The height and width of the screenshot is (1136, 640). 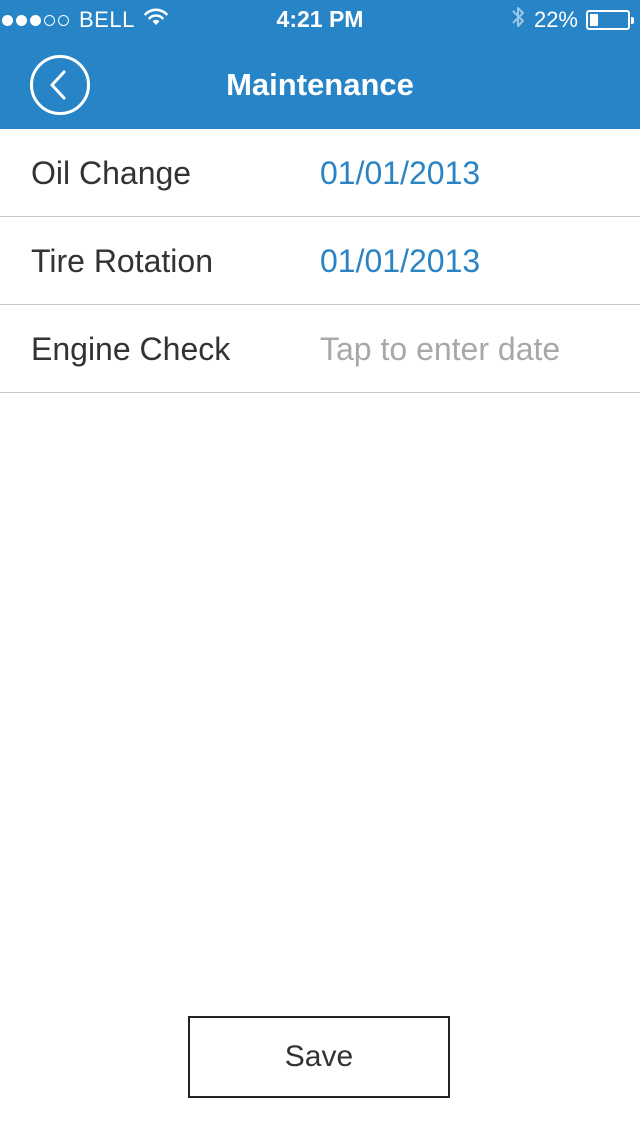 What do you see at coordinates (610, 20) in the screenshot?
I see `battery-icon` at bounding box center [610, 20].